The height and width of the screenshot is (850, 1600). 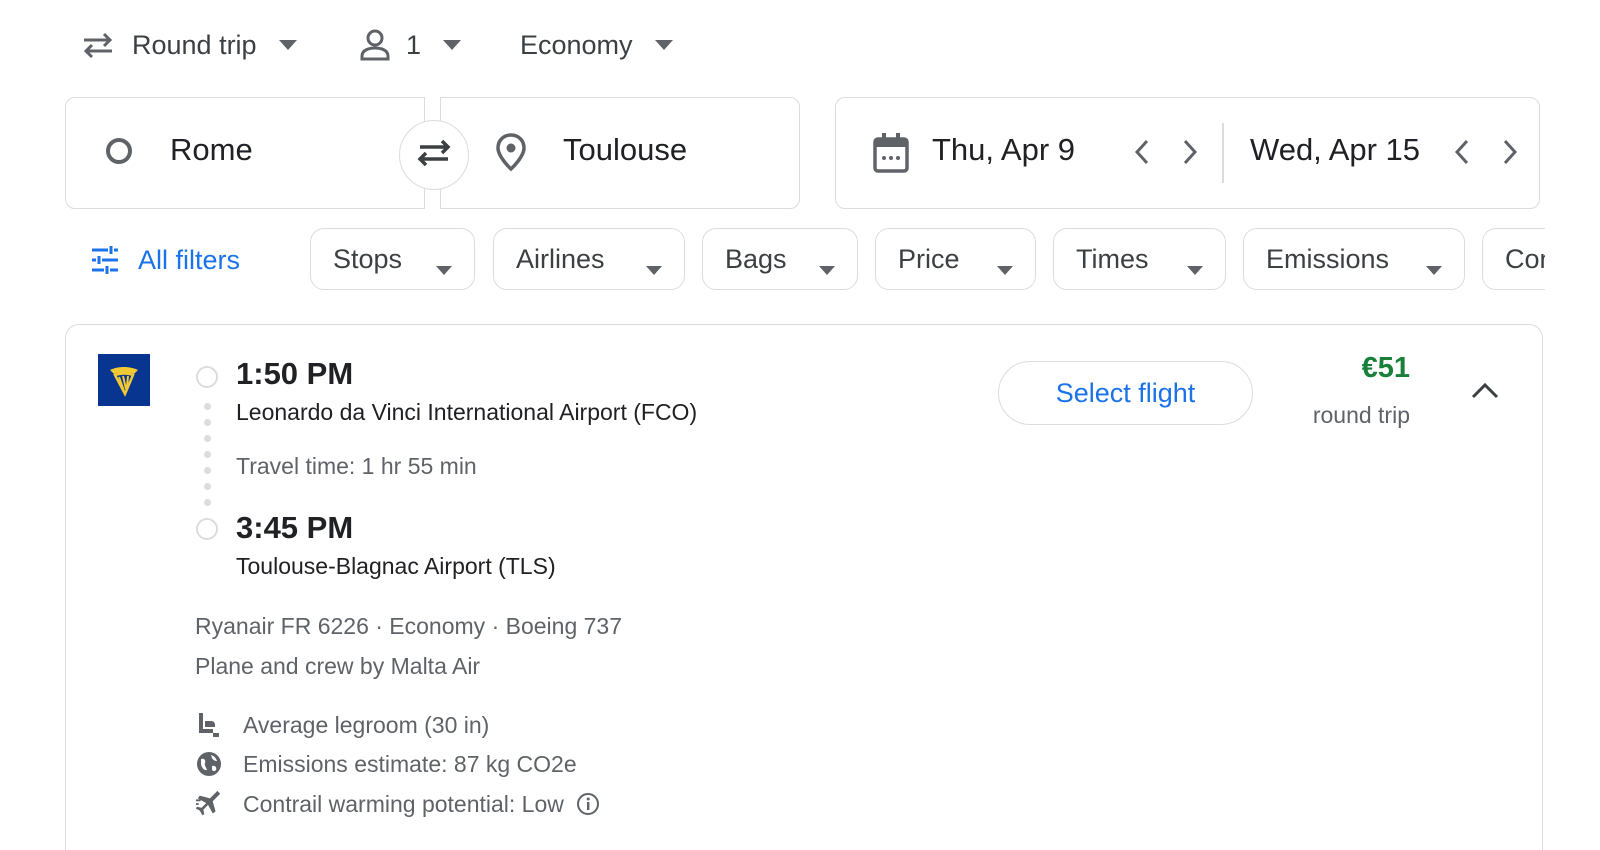 I want to click on depart-next-day-button, so click(x=1190, y=154).